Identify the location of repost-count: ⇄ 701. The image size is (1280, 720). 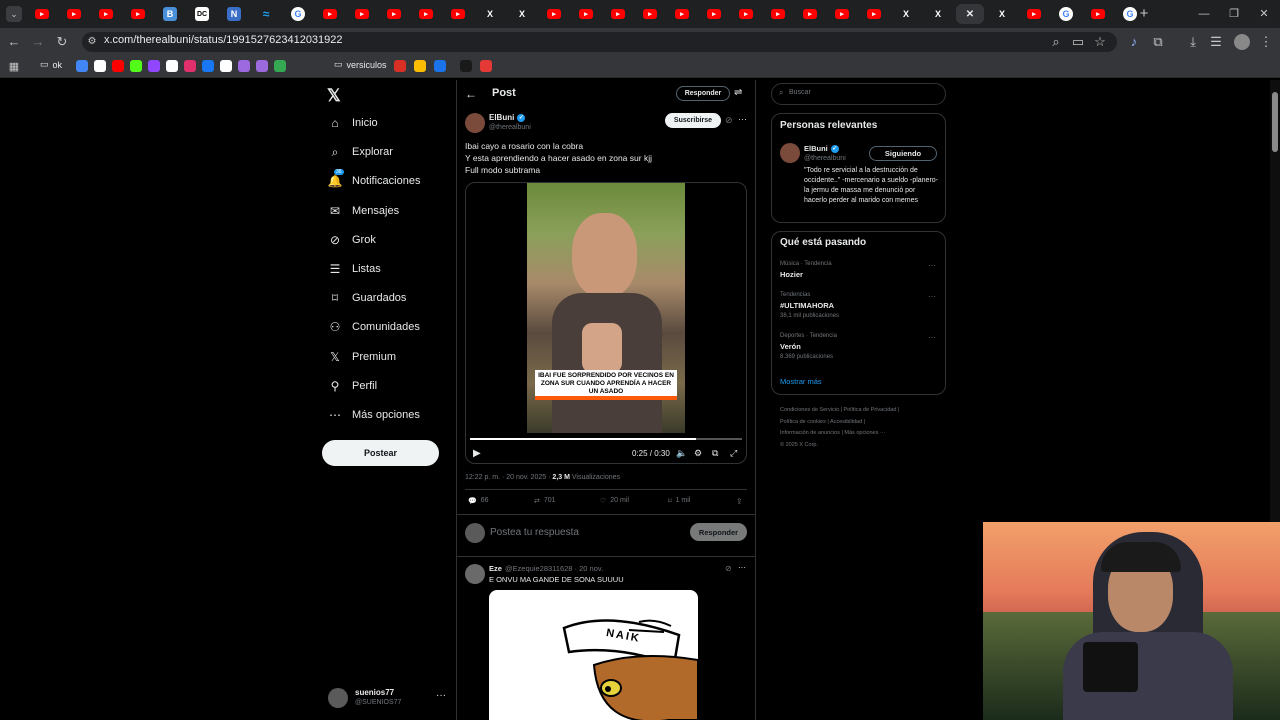
(545, 501).